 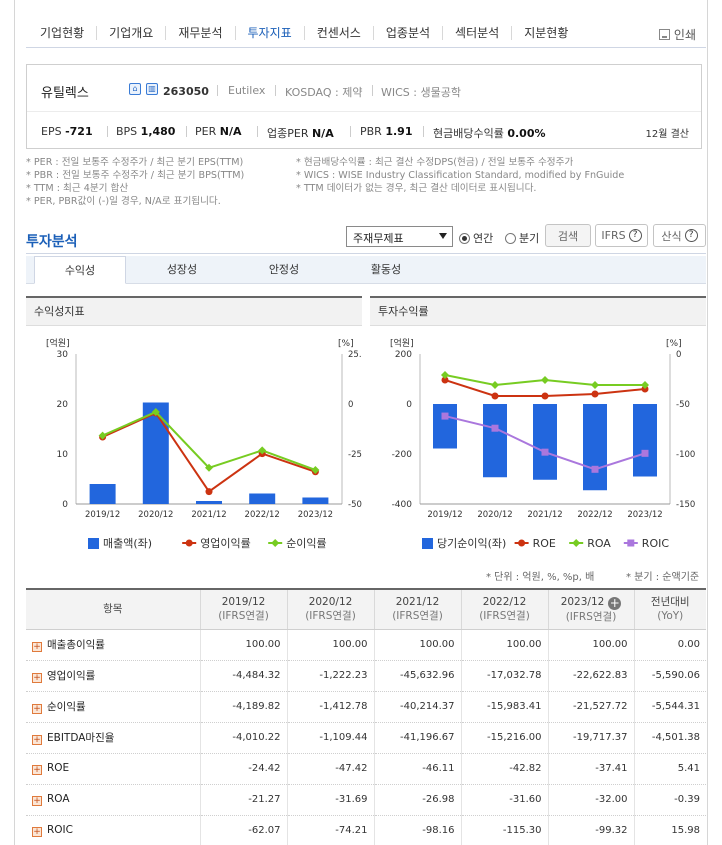 I want to click on table-cell: -24.42, so click(x=243, y=769).